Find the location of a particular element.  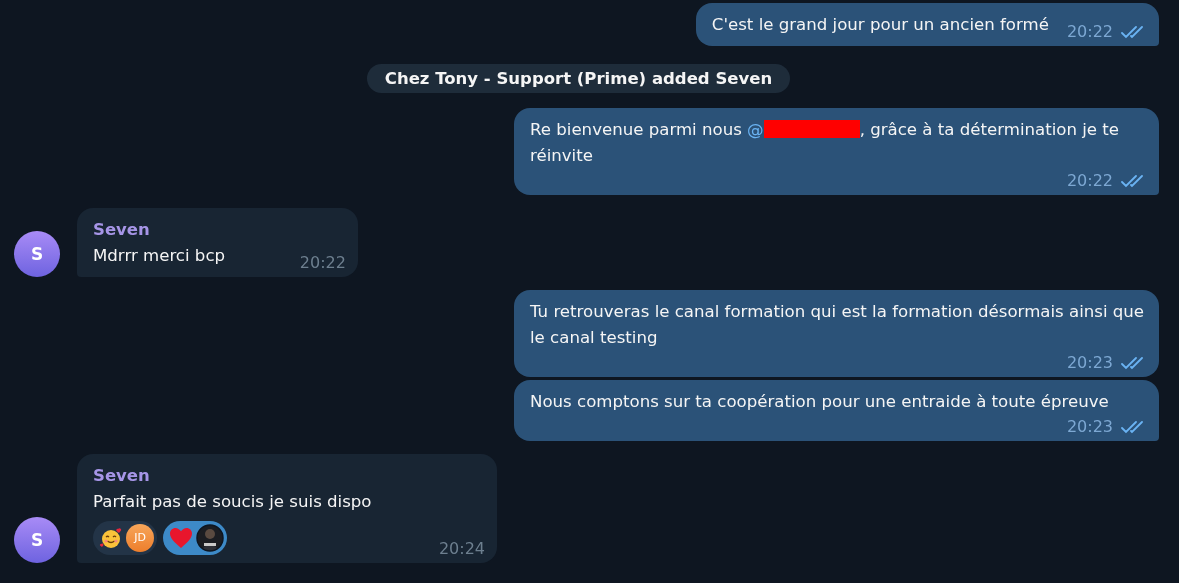

message-text: Mdrrr merci bcp is located at coordinates (159, 256).